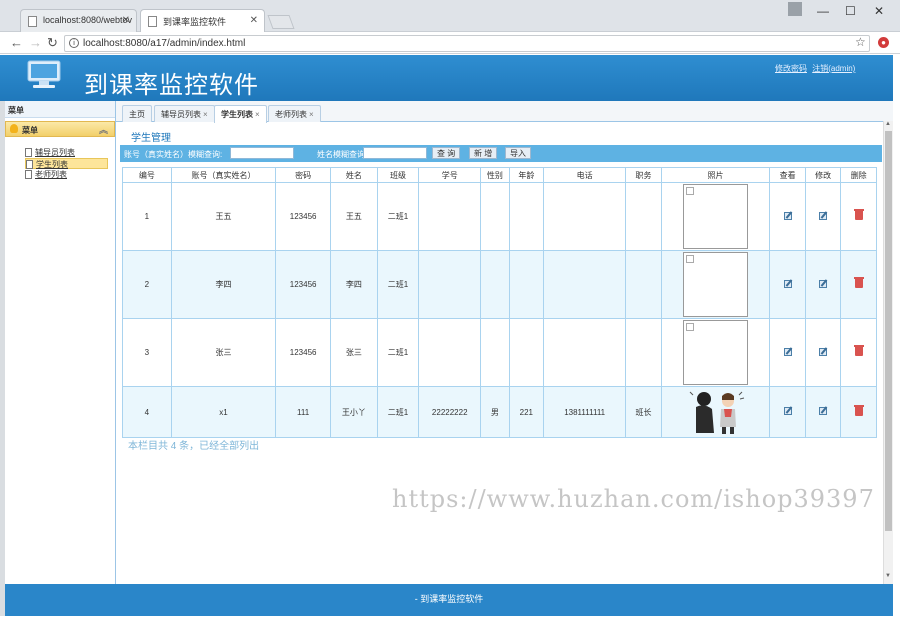  I want to click on browser-tab-strip: localhost:8080/webtov ✕ 到课率监控软件 ✕ — ☐ ✕, so click(450, 16).